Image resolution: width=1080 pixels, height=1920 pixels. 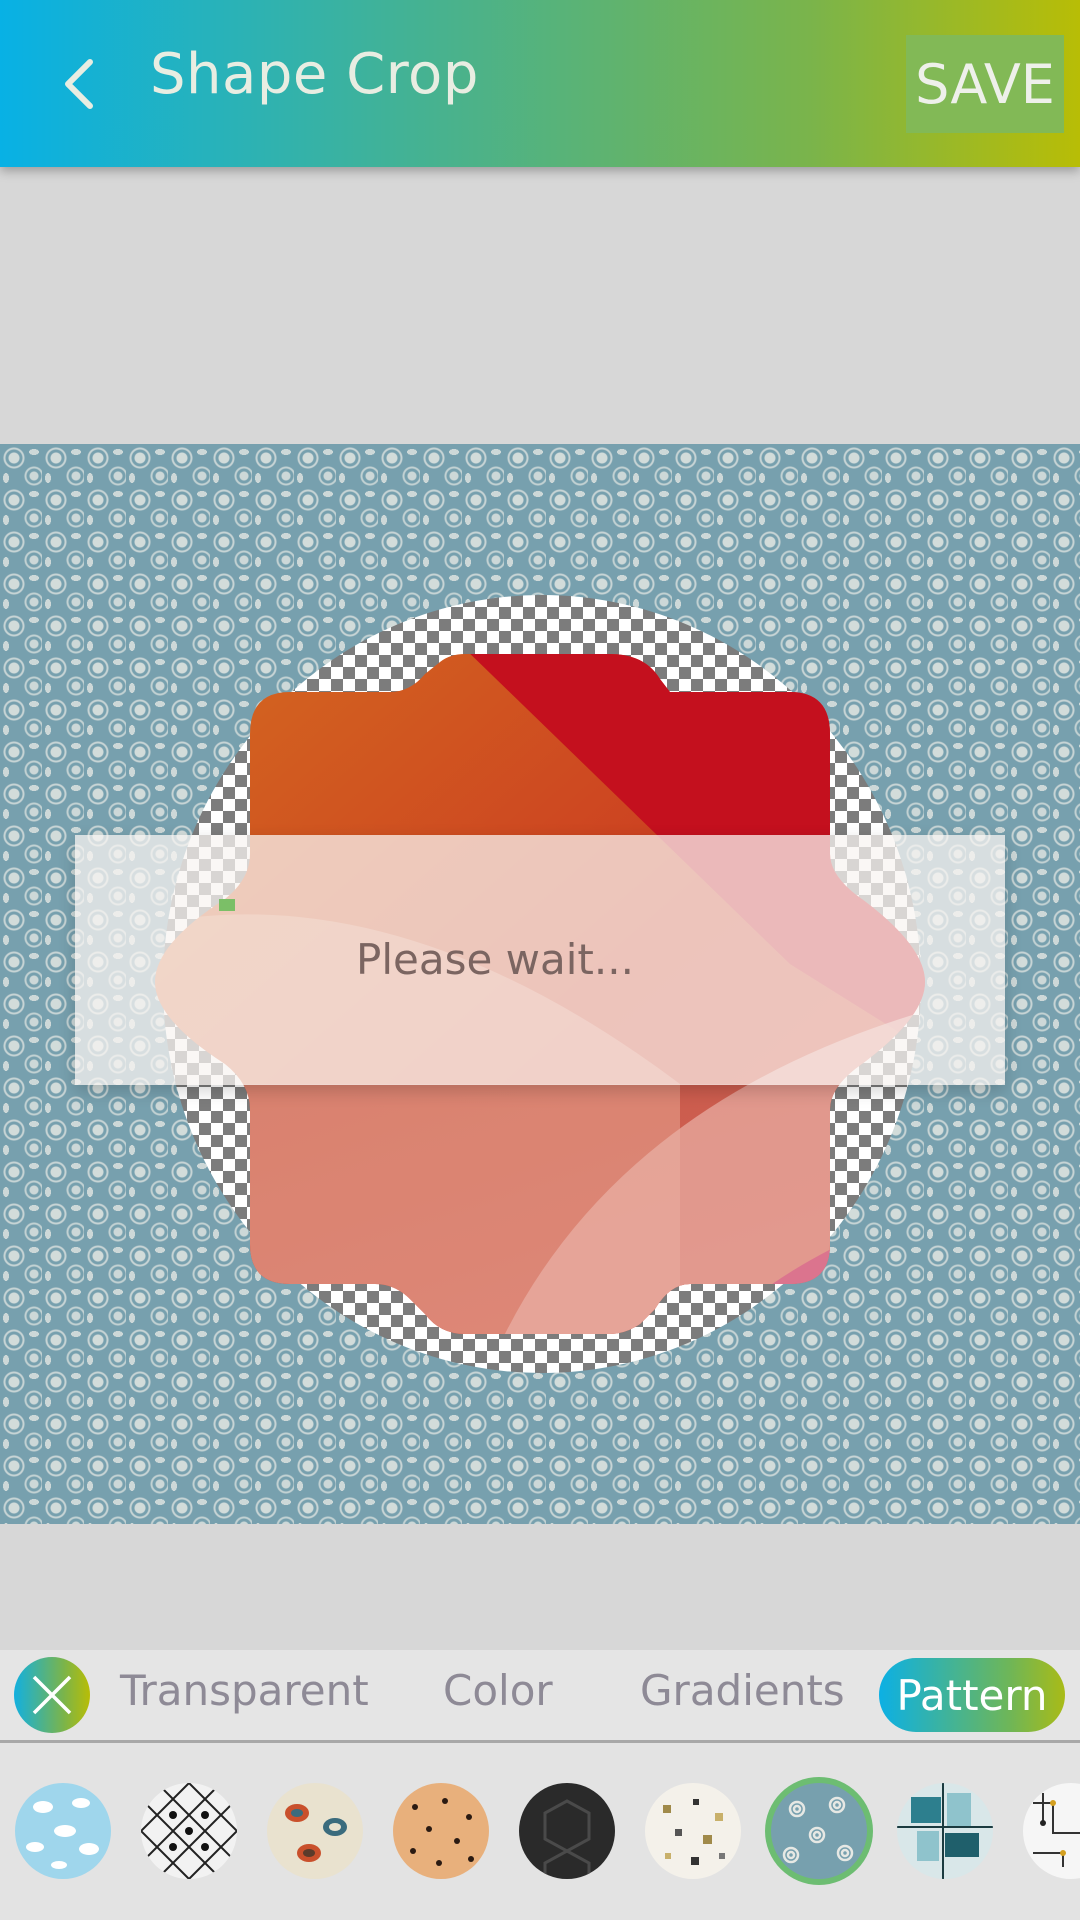 What do you see at coordinates (972, 1695) in the screenshot?
I see `tab-pattern: Pattern` at bounding box center [972, 1695].